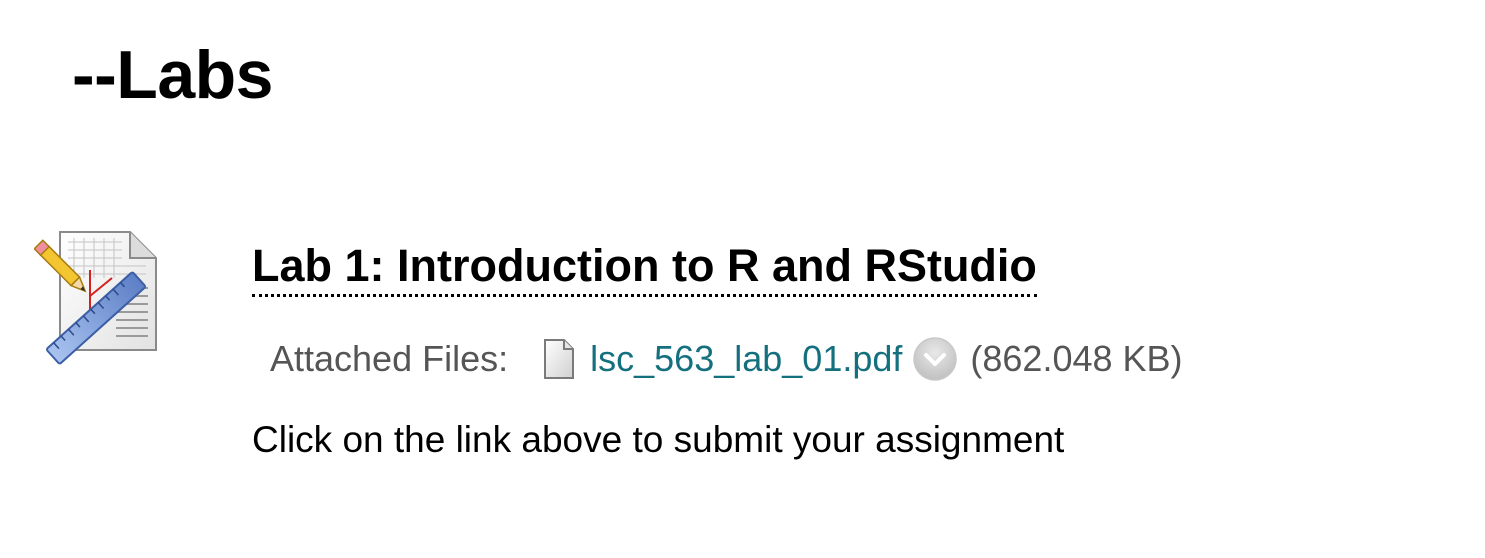 The width and height of the screenshot is (1485, 558). Describe the element at coordinates (746, 359) in the screenshot. I see `attached-file-link: lsc_563_lab_01.pdf` at that location.